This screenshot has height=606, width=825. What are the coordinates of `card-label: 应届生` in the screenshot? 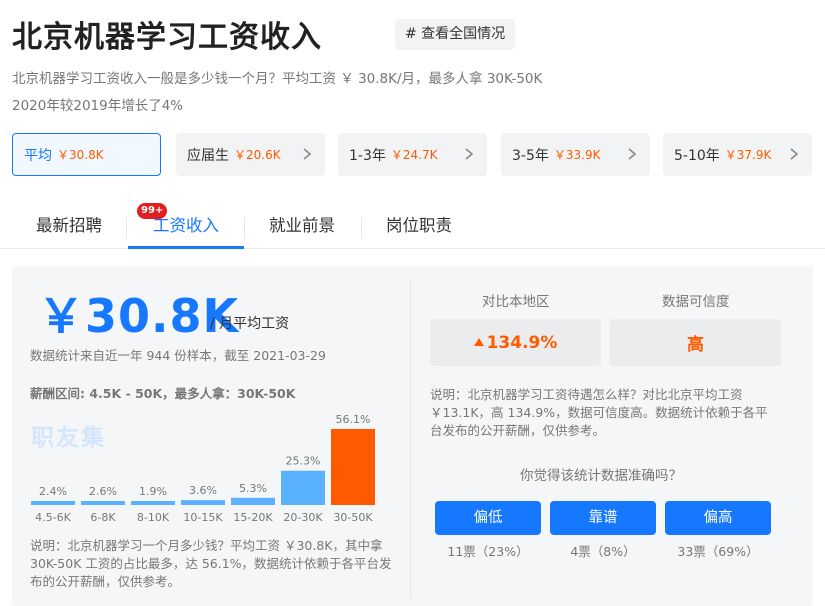 It's located at (208, 155).